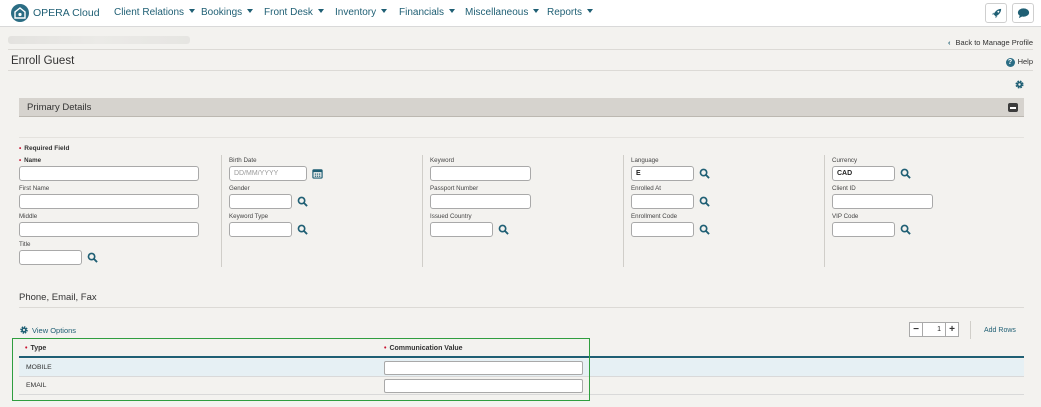 Image resolution: width=1041 pixels, height=407 pixels. I want to click on vip-code-label: VIP Code, so click(845, 216).